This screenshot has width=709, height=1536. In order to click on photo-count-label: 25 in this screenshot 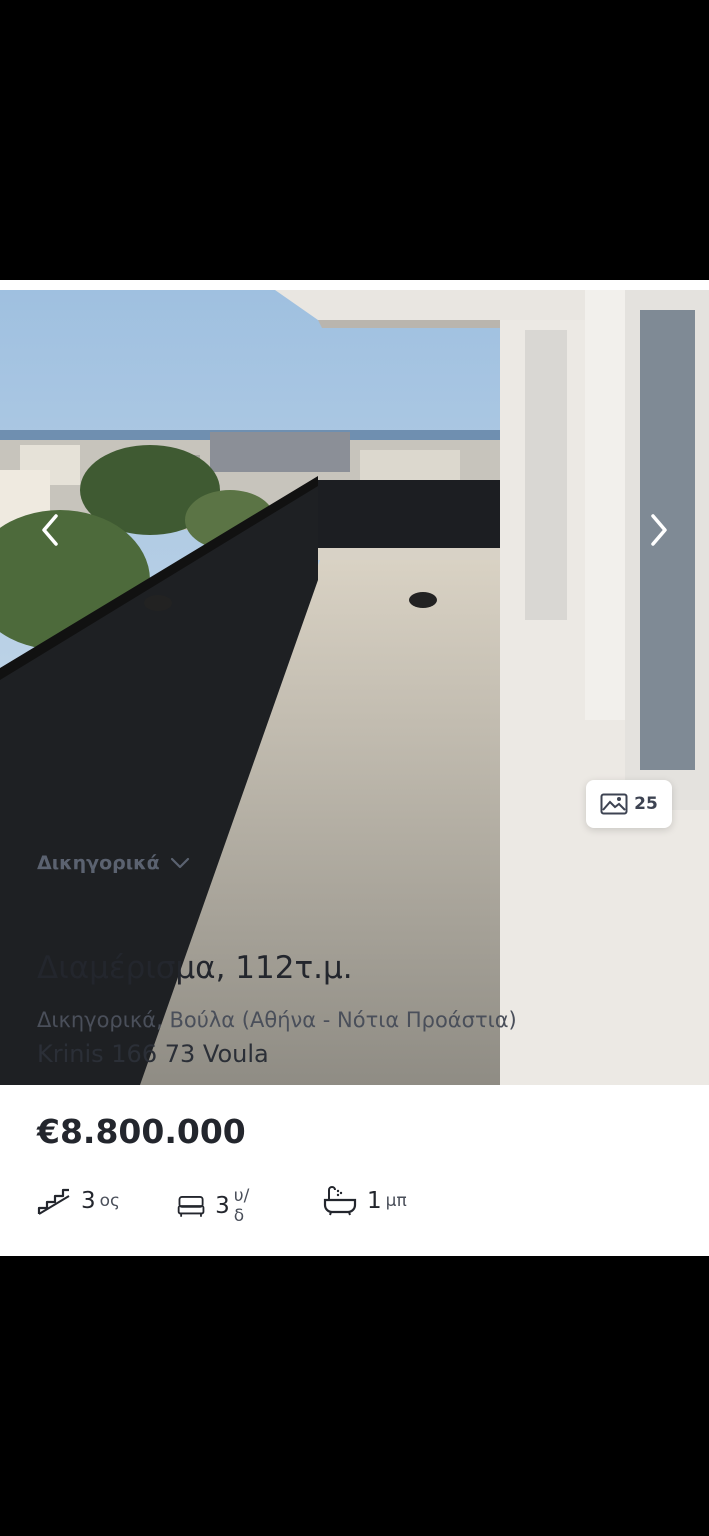, I will do `click(646, 804)`.